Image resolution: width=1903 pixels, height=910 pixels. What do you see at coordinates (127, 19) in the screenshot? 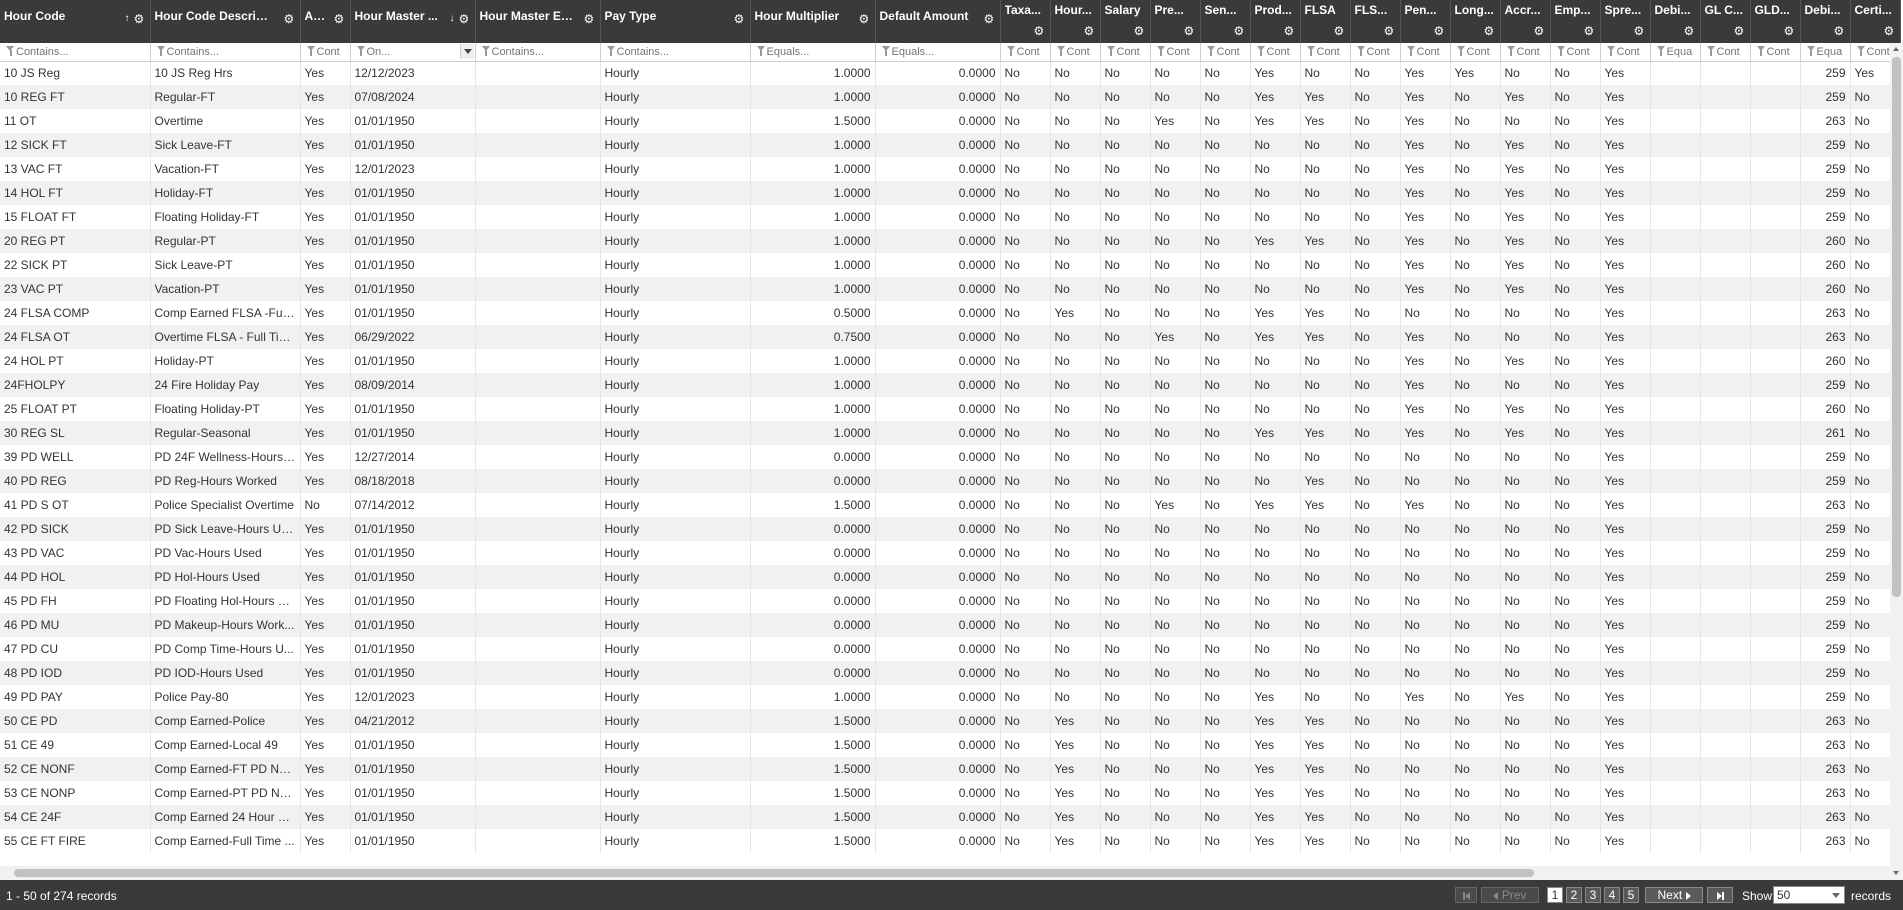
I see `sort-ascending-icon: ↑` at bounding box center [127, 19].